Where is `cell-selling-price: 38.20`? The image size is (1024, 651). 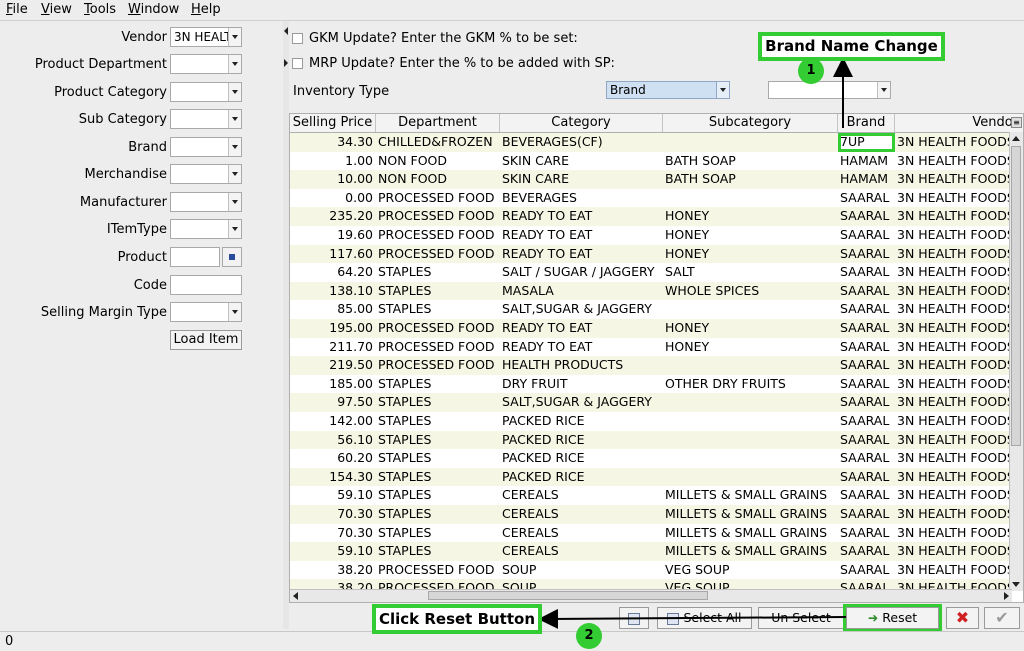
cell-selling-price: 38.20 is located at coordinates (333, 570).